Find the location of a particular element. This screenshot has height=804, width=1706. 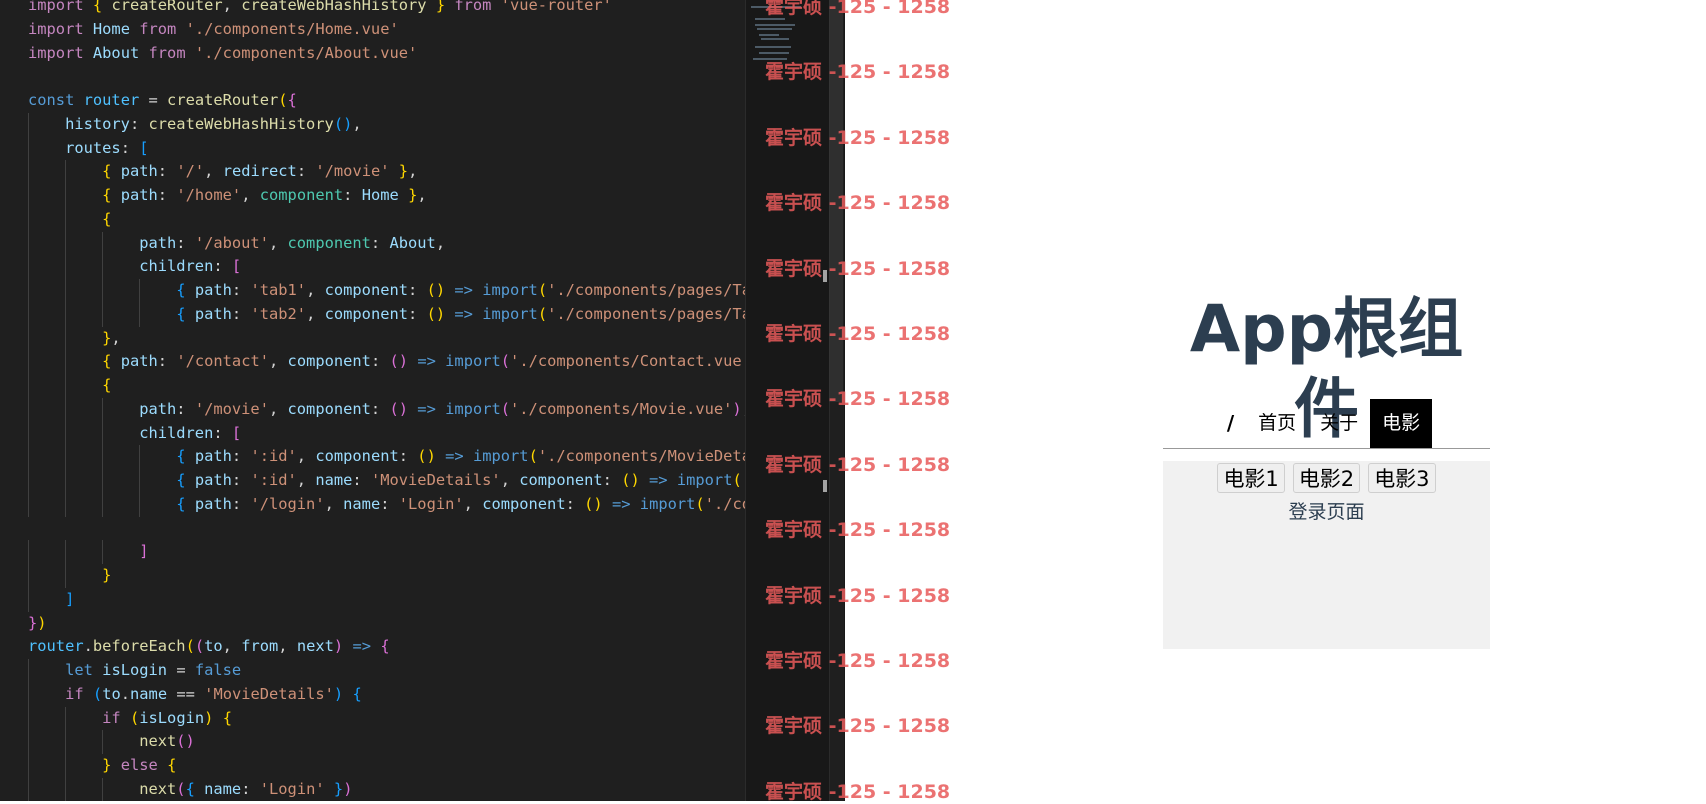

movie-1-button: 电影1 is located at coordinates (1251, 478).